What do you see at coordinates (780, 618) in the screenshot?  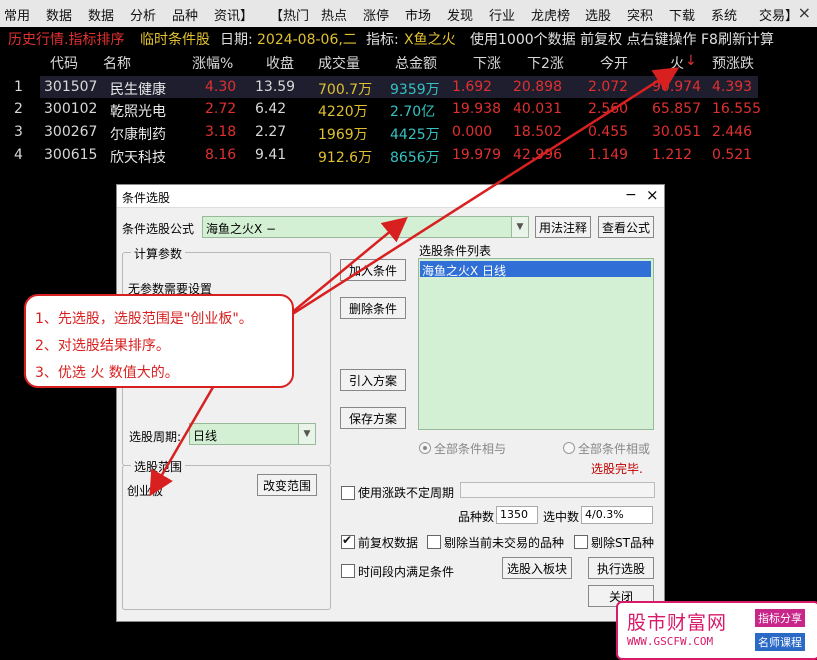 I see `watermark-tag-1: 指标分享` at bounding box center [780, 618].